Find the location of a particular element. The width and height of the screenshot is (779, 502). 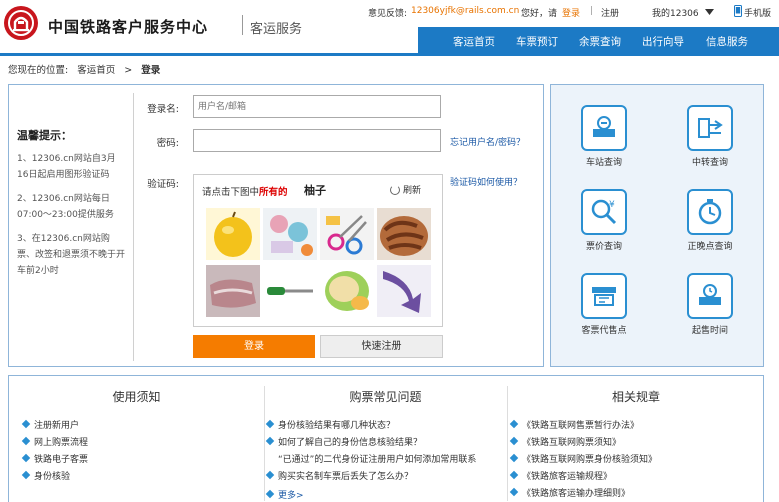

service-label: 车站查询 is located at coordinates (603, 163).